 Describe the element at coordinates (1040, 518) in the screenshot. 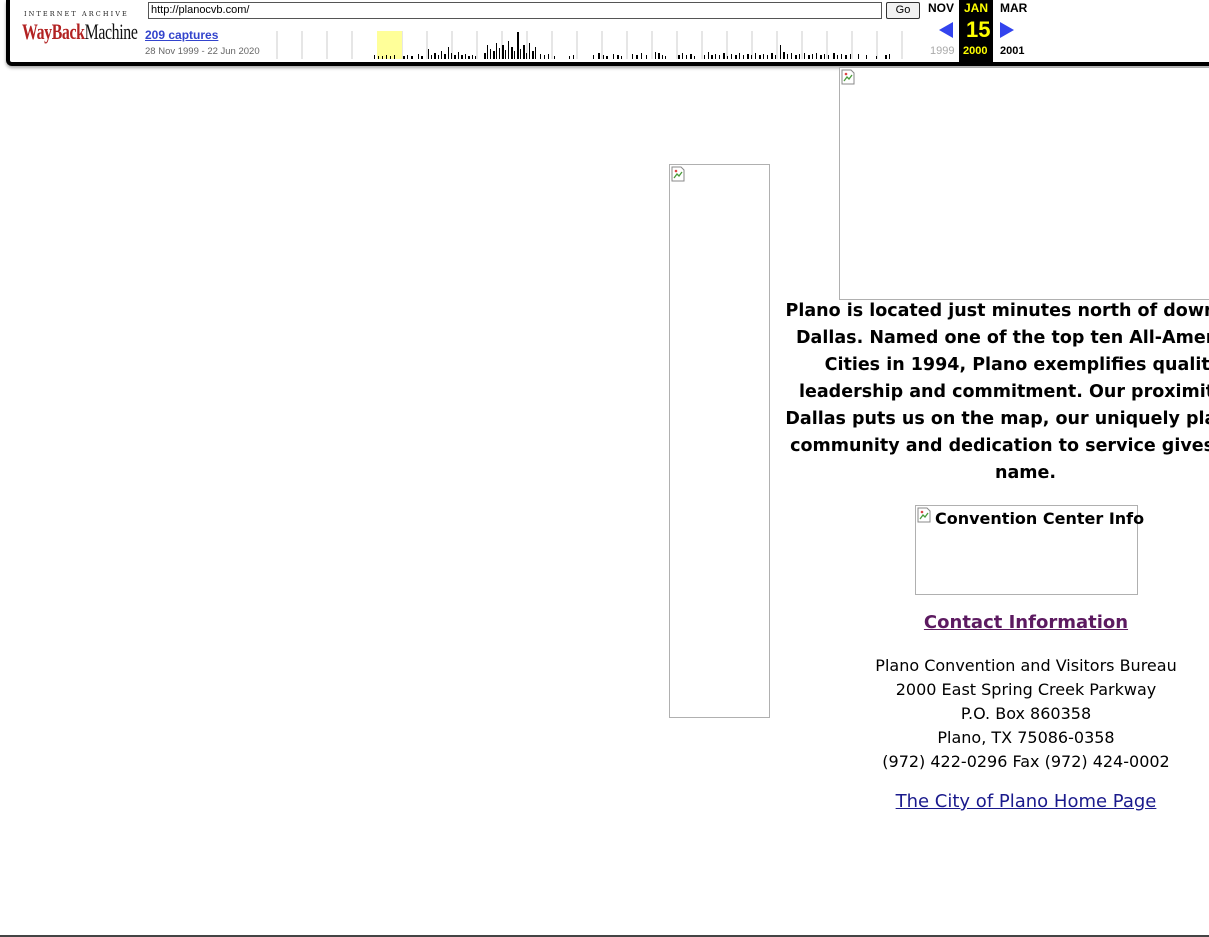

I see `convention-center-alt-text: Convention Center Info` at that location.